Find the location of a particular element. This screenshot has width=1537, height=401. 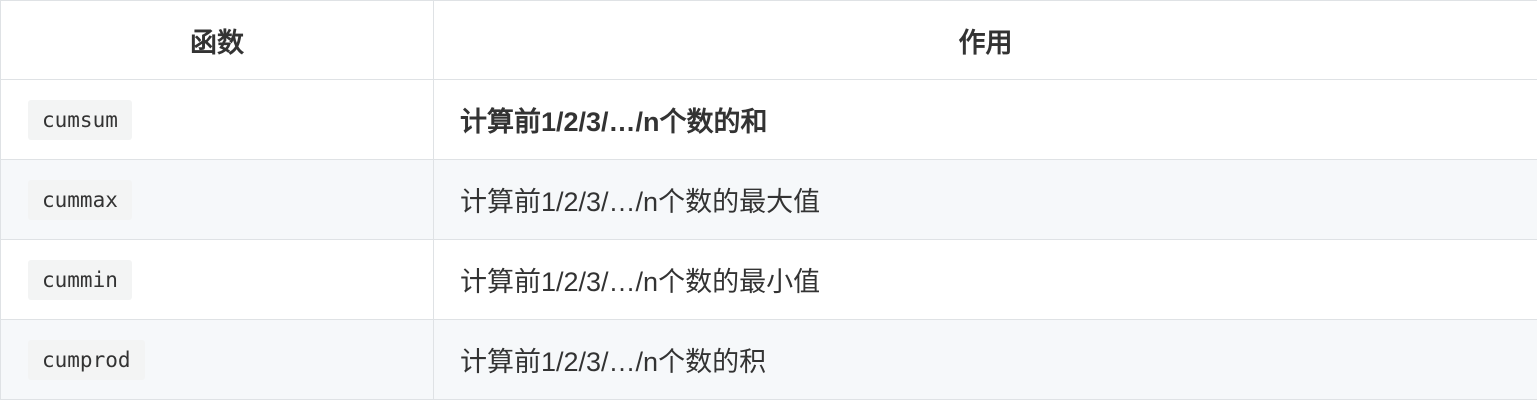

function-code: cummax is located at coordinates (80, 199).